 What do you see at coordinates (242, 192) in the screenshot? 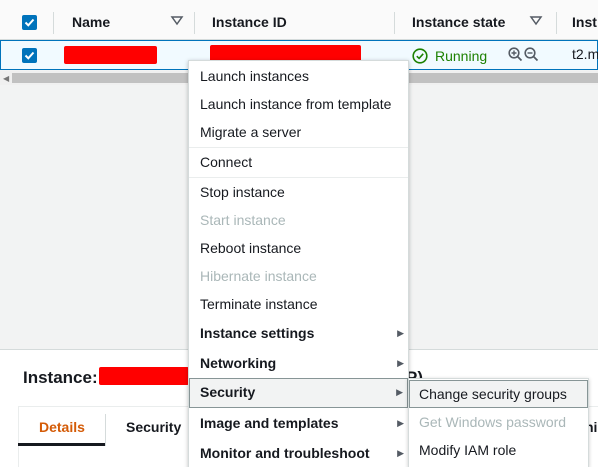
I see `menu-item-label: Stop instance` at bounding box center [242, 192].